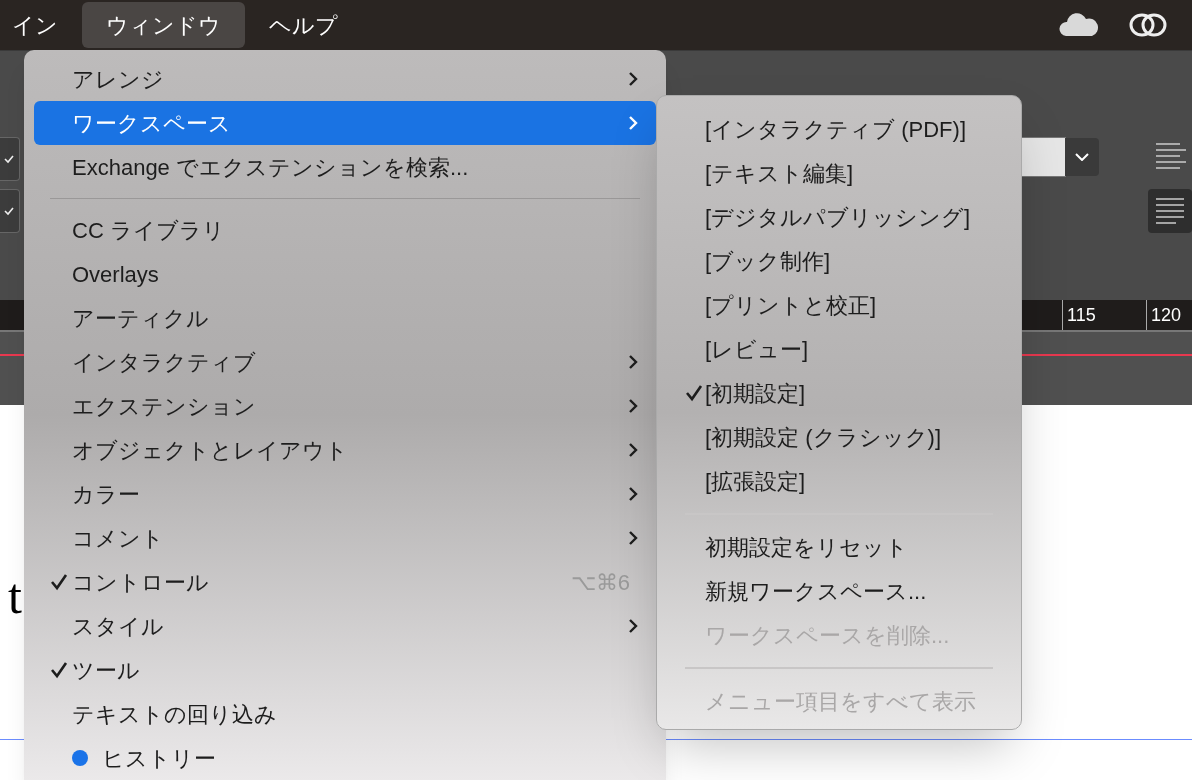 This screenshot has width=1192, height=780. What do you see at coordinates (303, 25) in the screenshot?
I see `menu-bar-item: ヘルプ` at bounding box center [303, 25].